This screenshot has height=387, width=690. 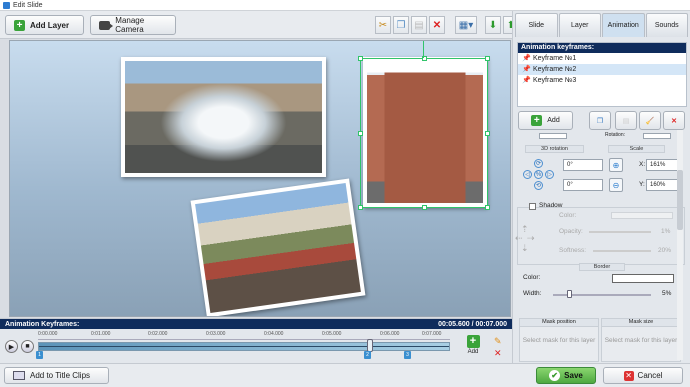 What do you see at coordinates (493, 25) in the screenshot?
I see `move-down-button: ⬇` at bounding box center [493, 25].